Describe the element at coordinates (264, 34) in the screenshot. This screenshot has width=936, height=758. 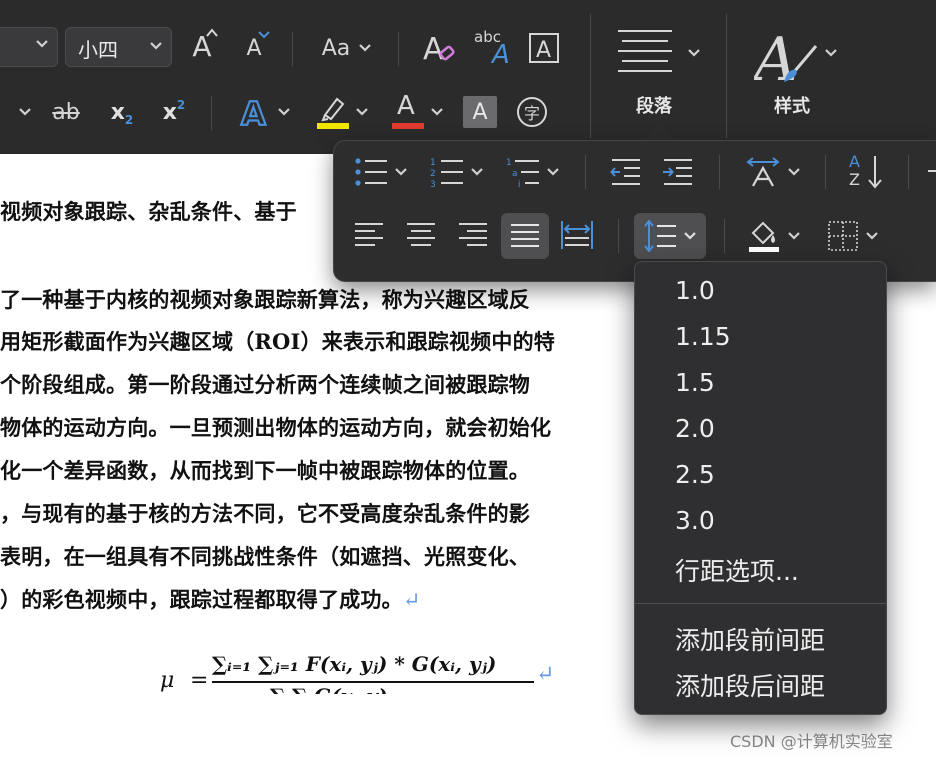
I see `caret-down-icon` at that location.